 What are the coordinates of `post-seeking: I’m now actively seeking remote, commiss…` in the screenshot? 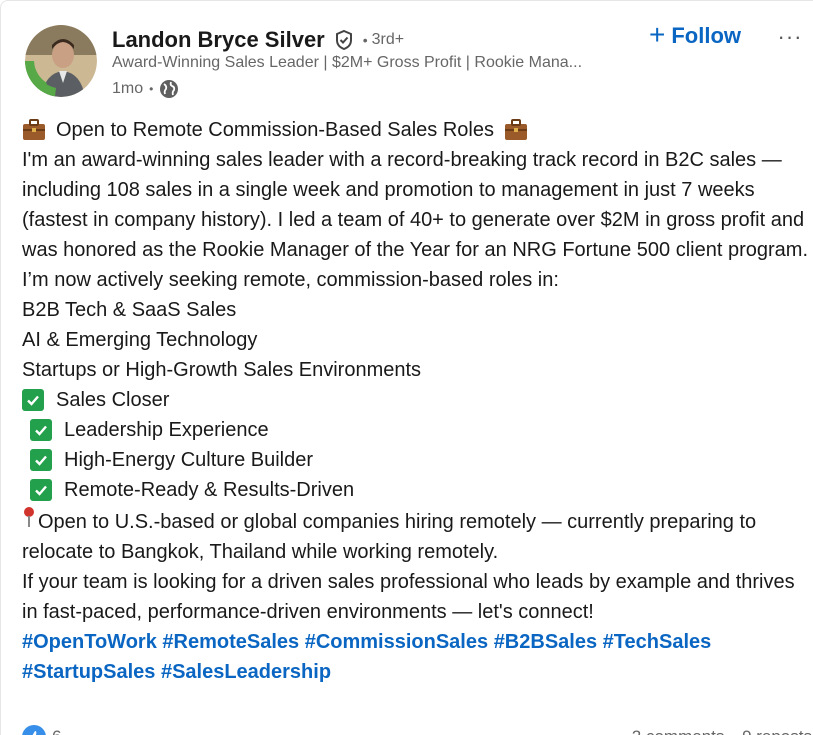 It's located at (290, 280).